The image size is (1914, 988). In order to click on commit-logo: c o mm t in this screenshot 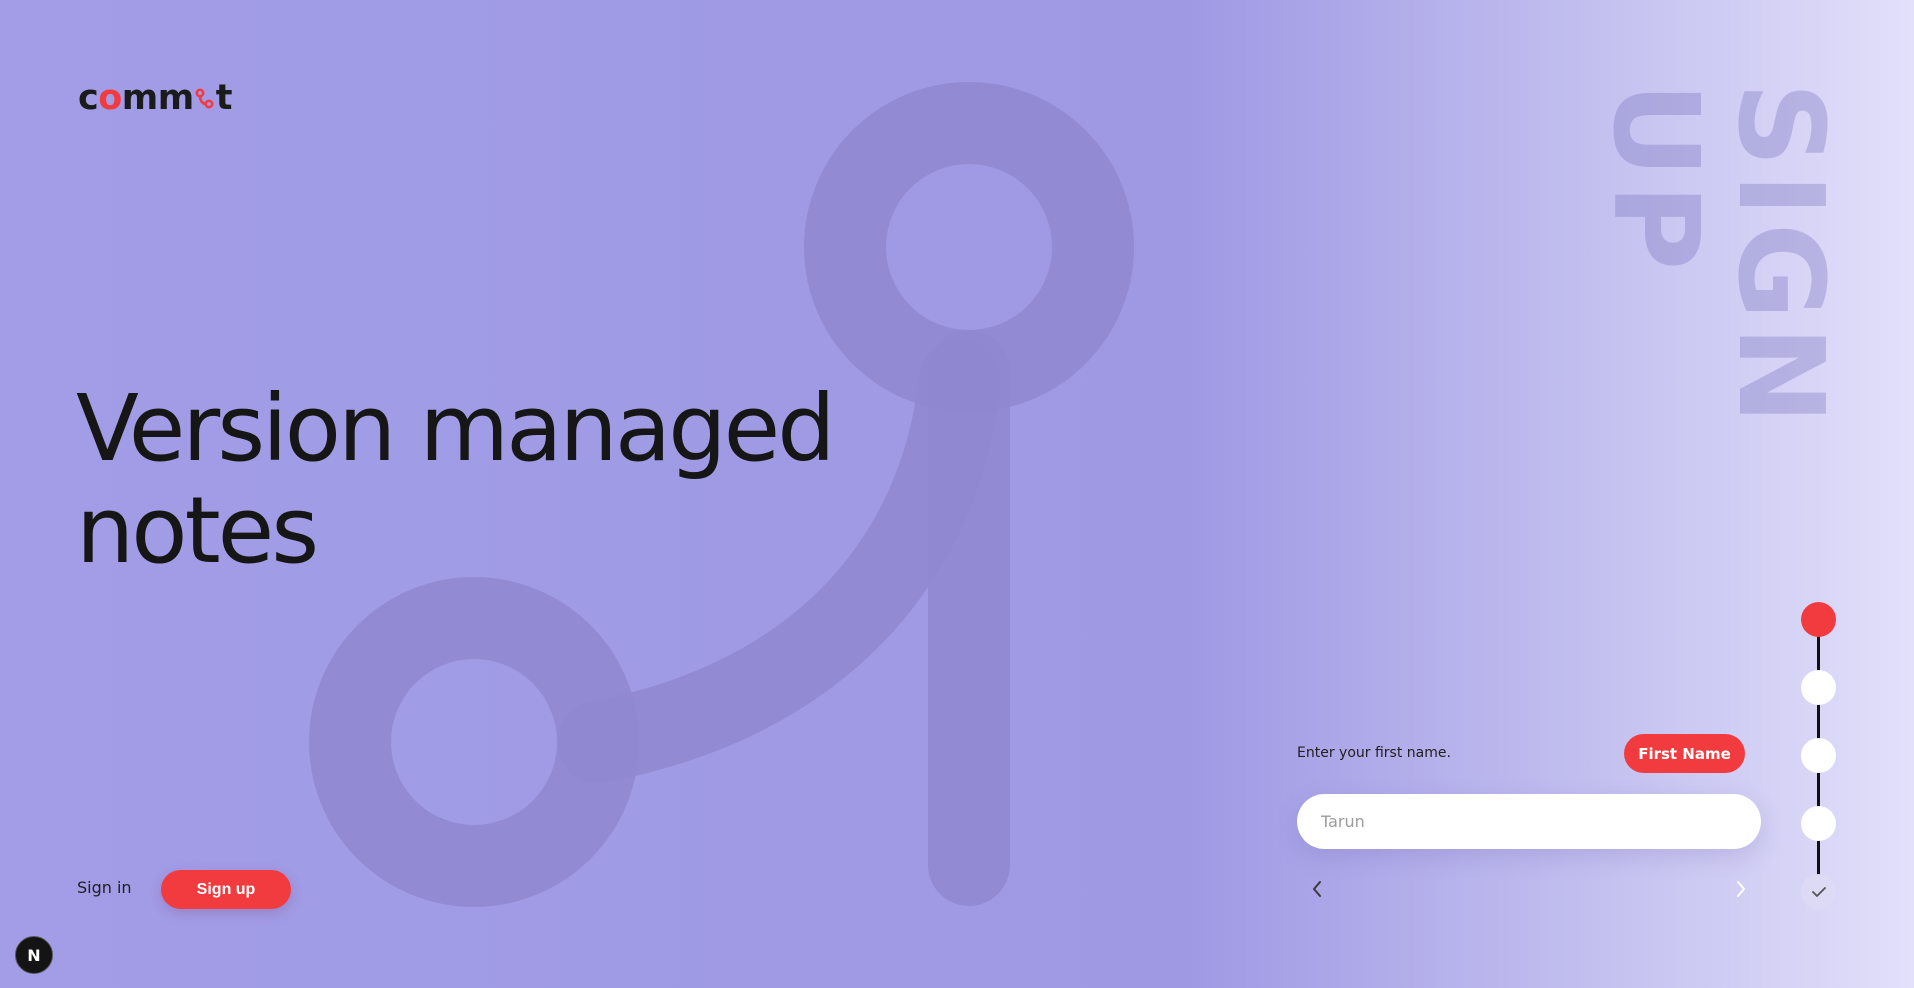, I will do `click(155, 98)`.